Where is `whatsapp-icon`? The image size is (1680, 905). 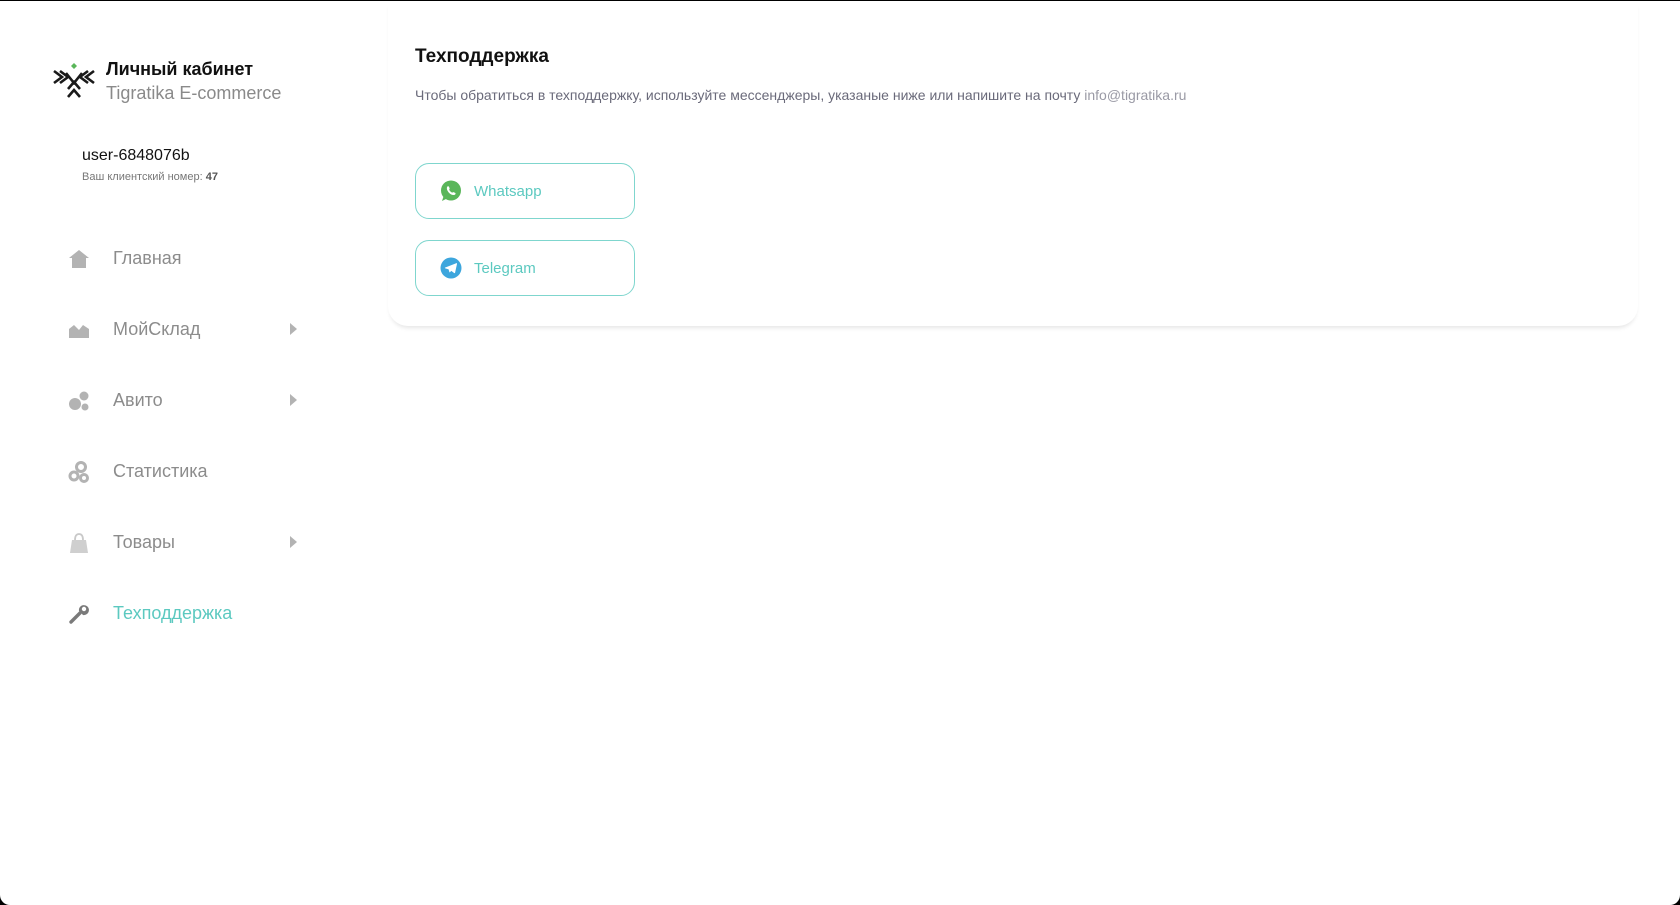 whatsapp-icon is located at coordinates (451, 190).